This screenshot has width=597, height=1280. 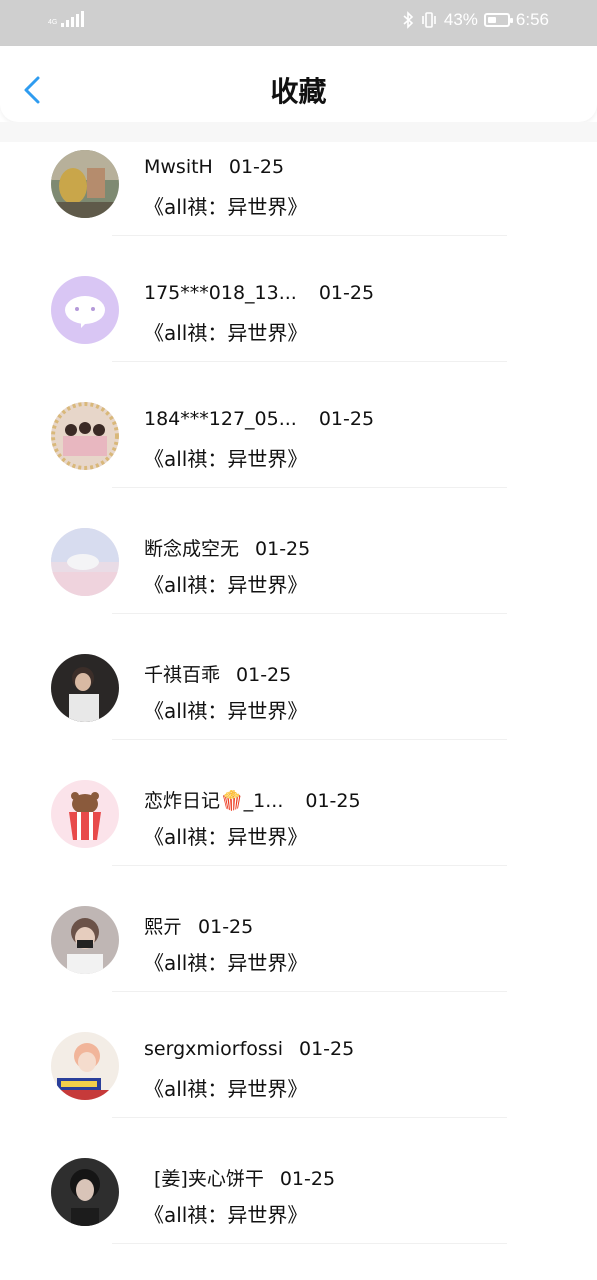 I want to click on signal-indicator: 4G, so click(x=66, y=19).